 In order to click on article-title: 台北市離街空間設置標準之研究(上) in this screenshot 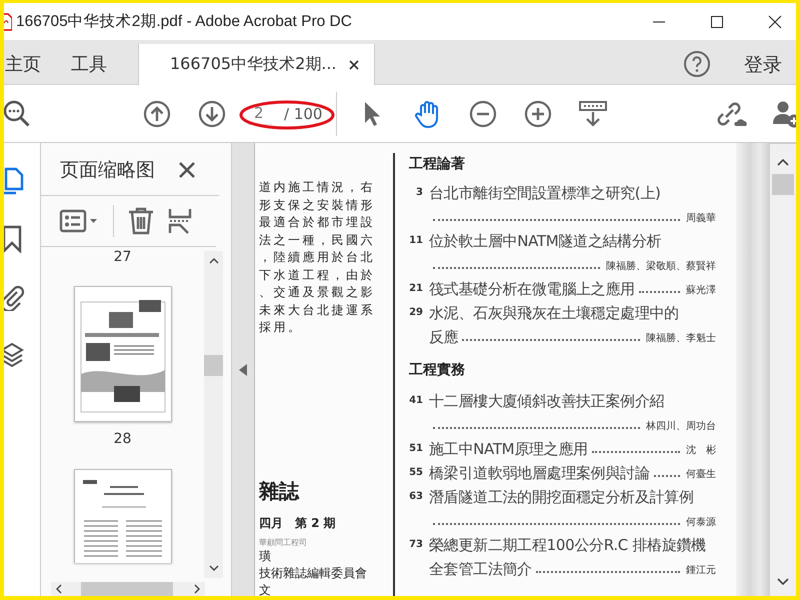, I will do `click(545, 193)`.